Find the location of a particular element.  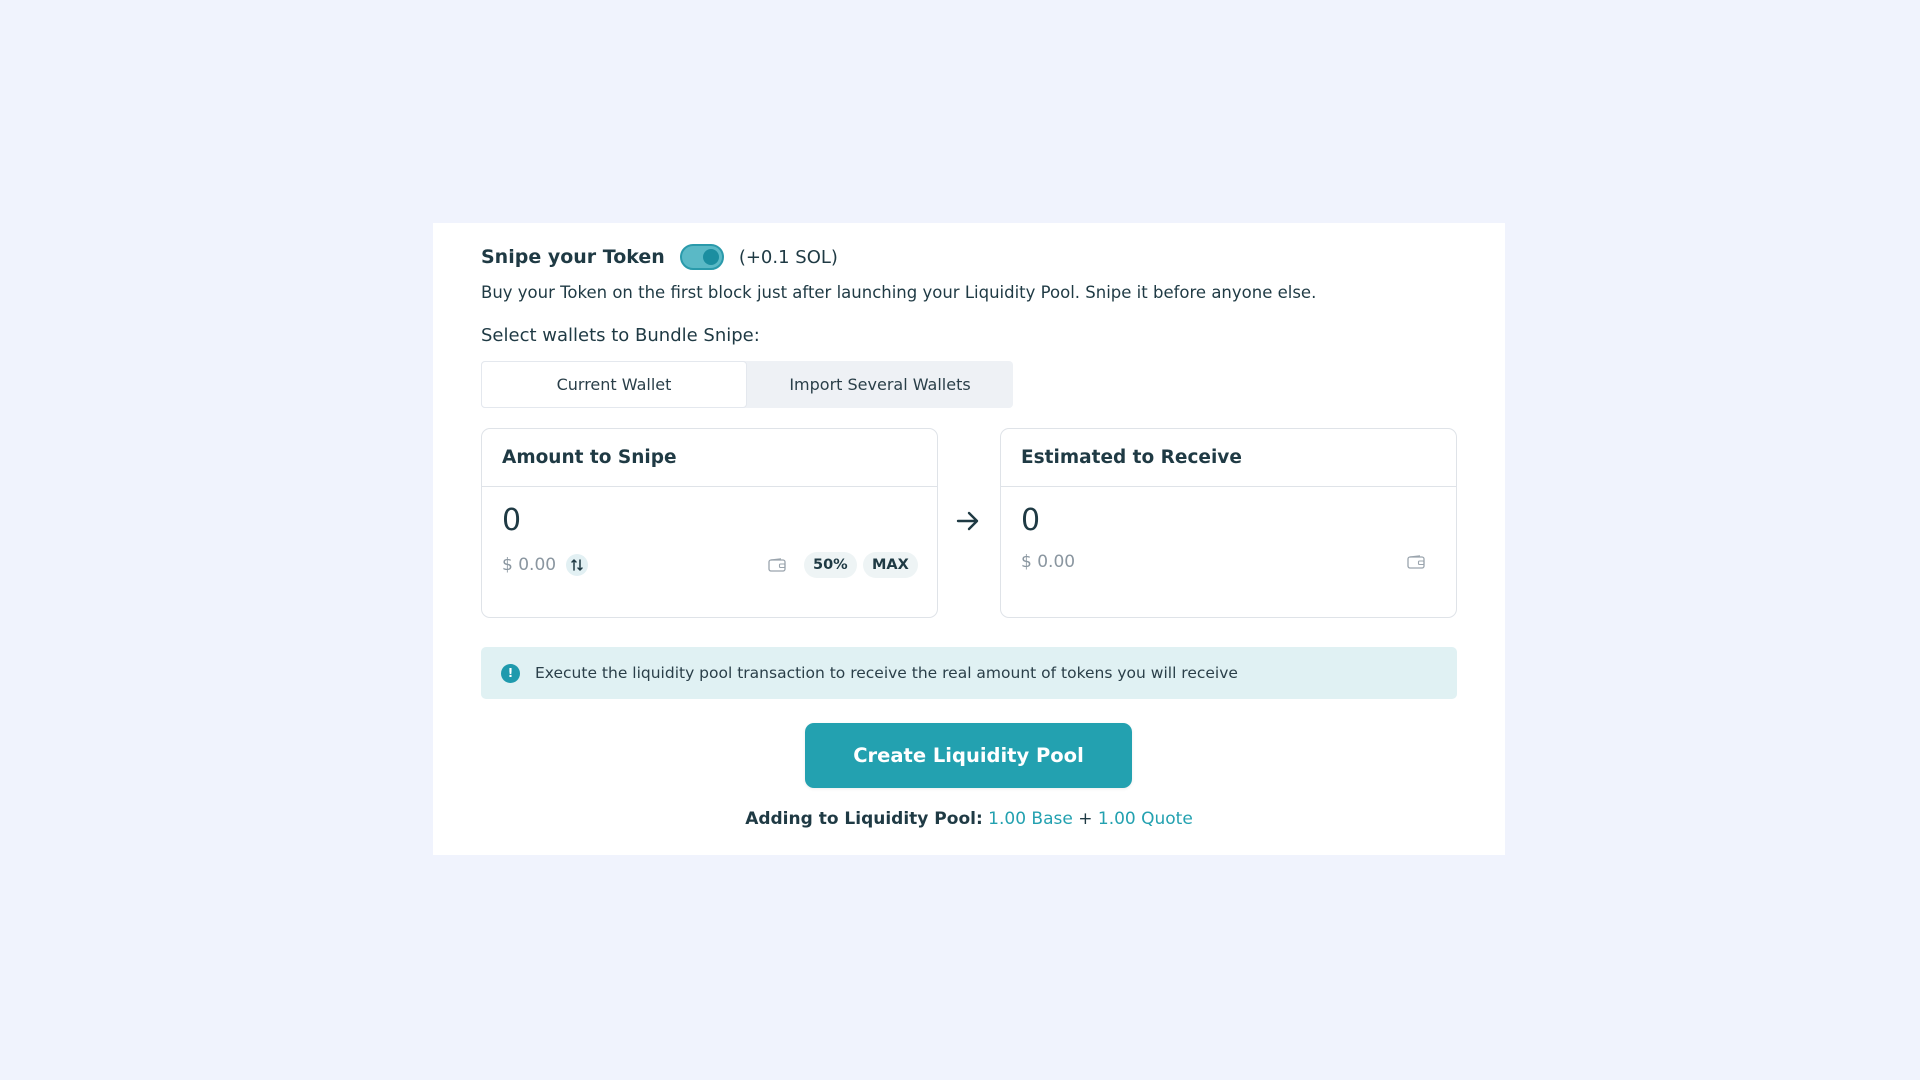

receive-usd-row: $ 0.00 is located at coordinates (1048, 562).